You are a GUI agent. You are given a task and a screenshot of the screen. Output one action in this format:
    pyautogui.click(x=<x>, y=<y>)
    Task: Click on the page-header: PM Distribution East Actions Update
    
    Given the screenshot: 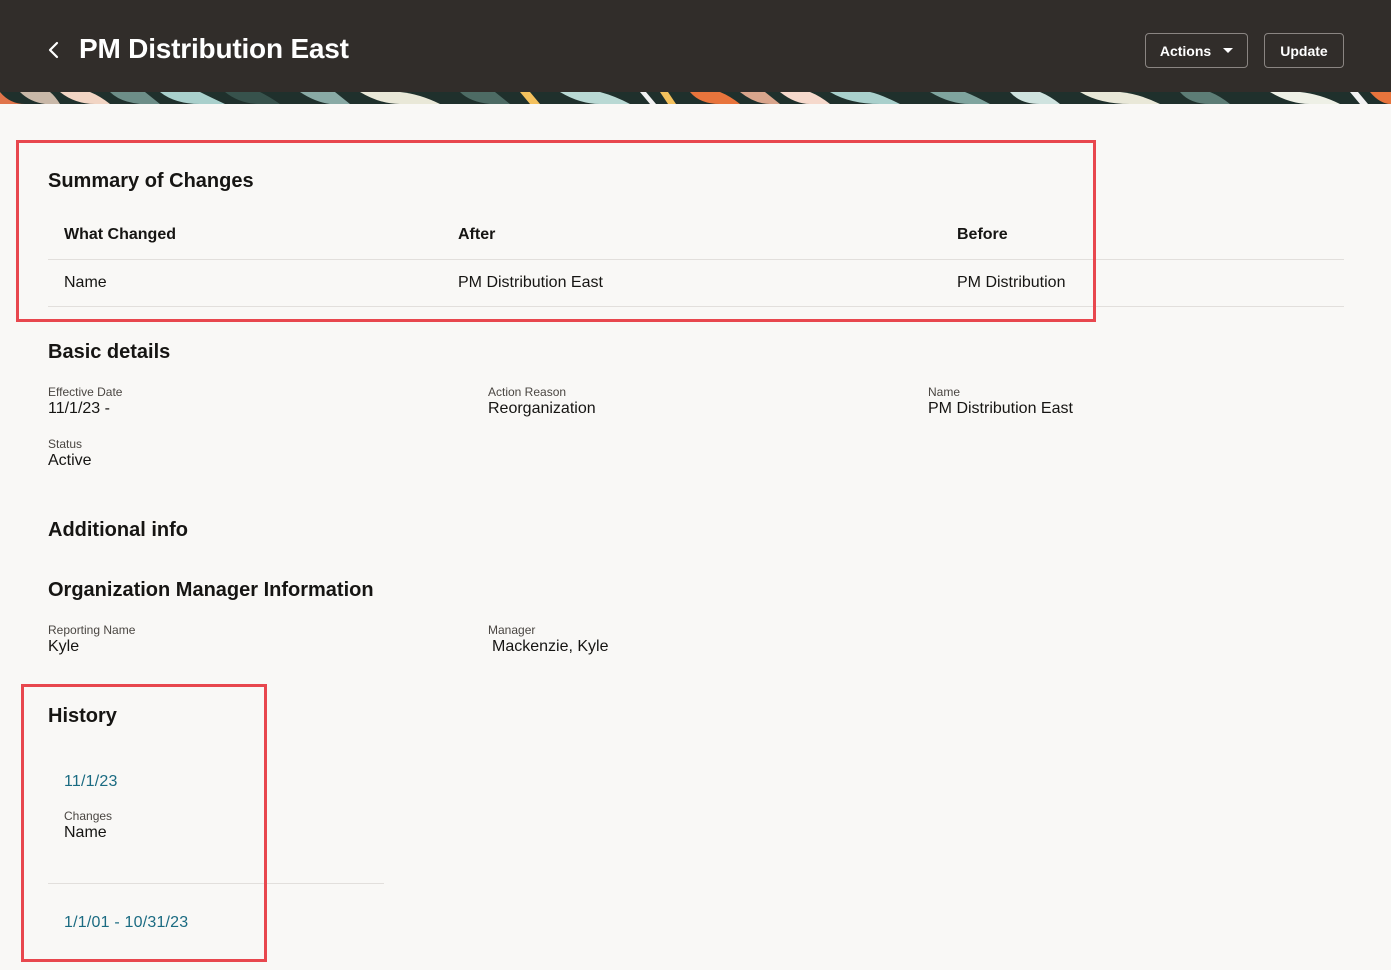 What is the action you would take?
    pyautogui.click(x=695, y=46)
    